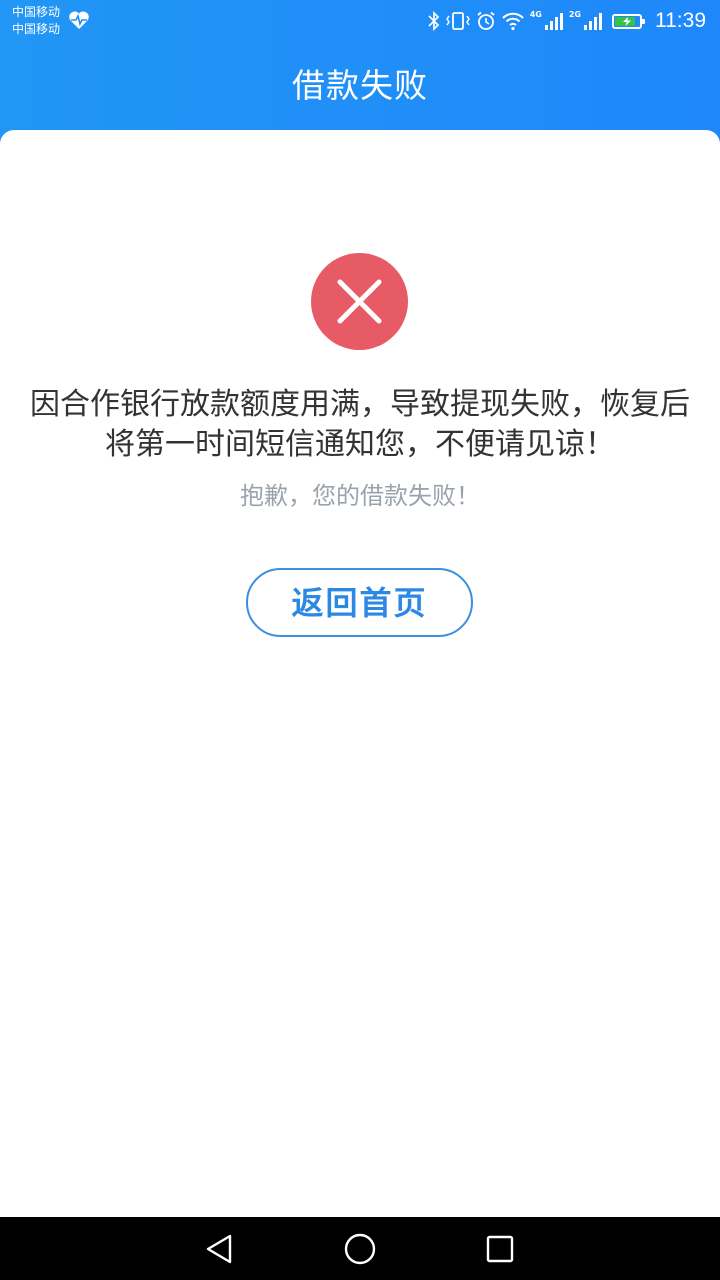  What do you see at coordinates (79, 20) in the screenshot?
I see `heart-pulse-icon` at bounding box center [79, 20].